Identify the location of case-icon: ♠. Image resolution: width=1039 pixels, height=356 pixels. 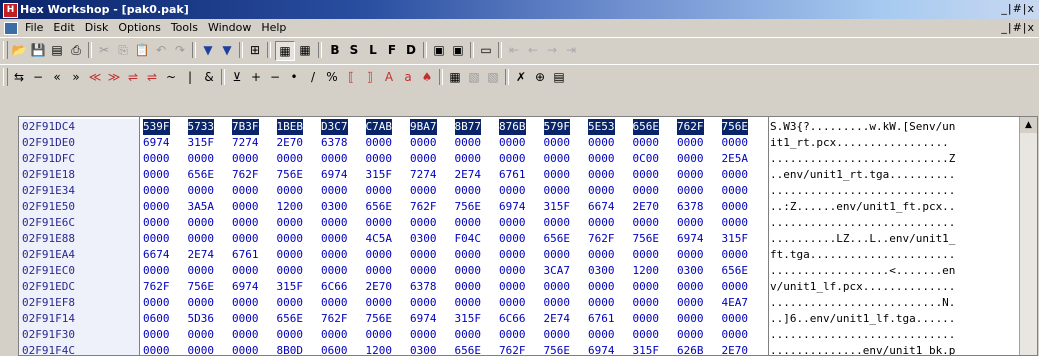
(427, 77).